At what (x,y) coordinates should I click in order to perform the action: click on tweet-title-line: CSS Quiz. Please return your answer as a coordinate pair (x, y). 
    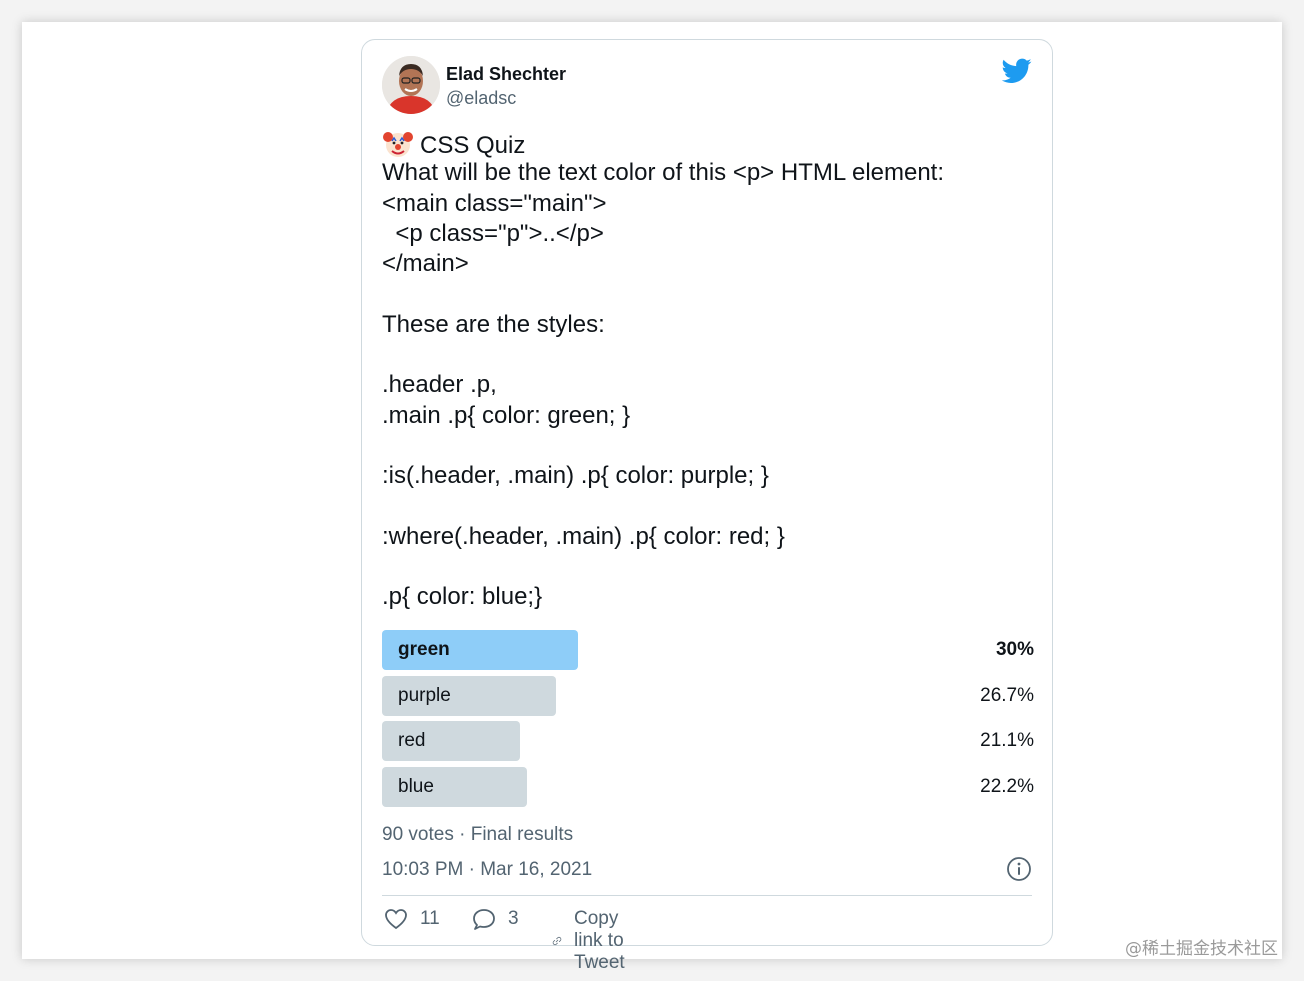
    Looking at the image, I should click on (707, 143).